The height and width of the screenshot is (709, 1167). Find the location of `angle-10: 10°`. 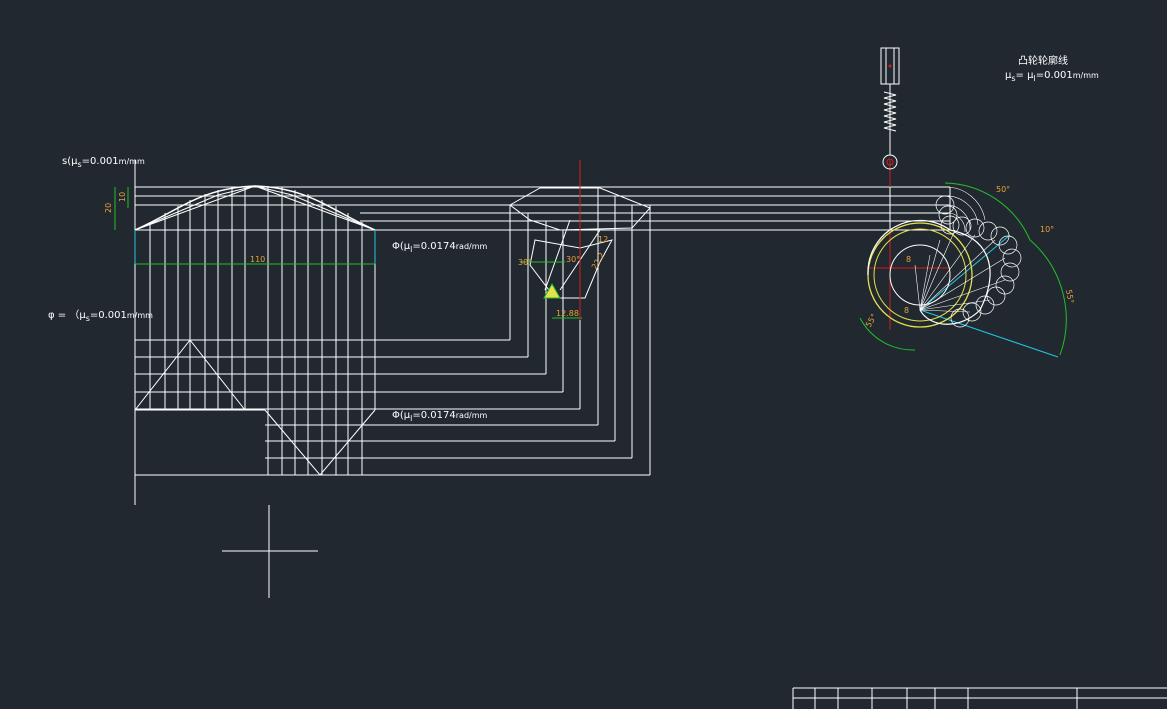

angle-10: 10° is located at coordinates (1047, 229).